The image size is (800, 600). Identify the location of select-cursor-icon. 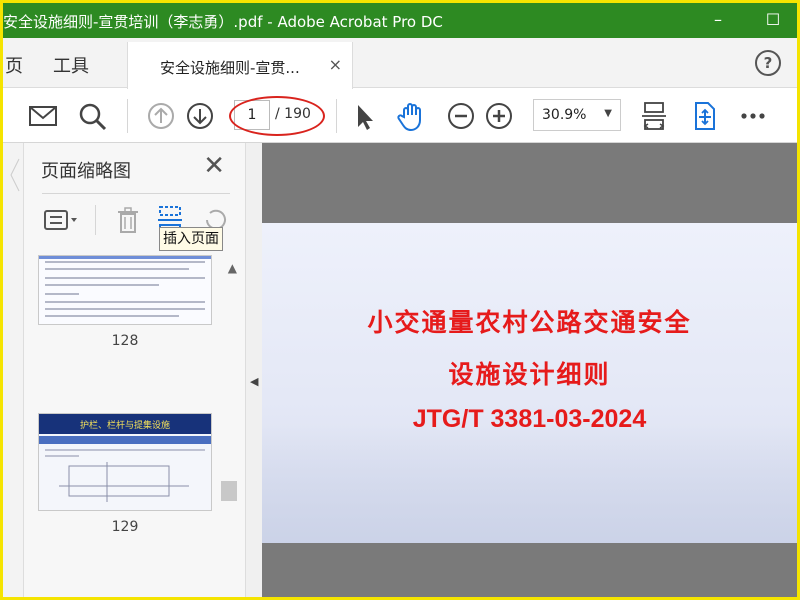
(364, 116).